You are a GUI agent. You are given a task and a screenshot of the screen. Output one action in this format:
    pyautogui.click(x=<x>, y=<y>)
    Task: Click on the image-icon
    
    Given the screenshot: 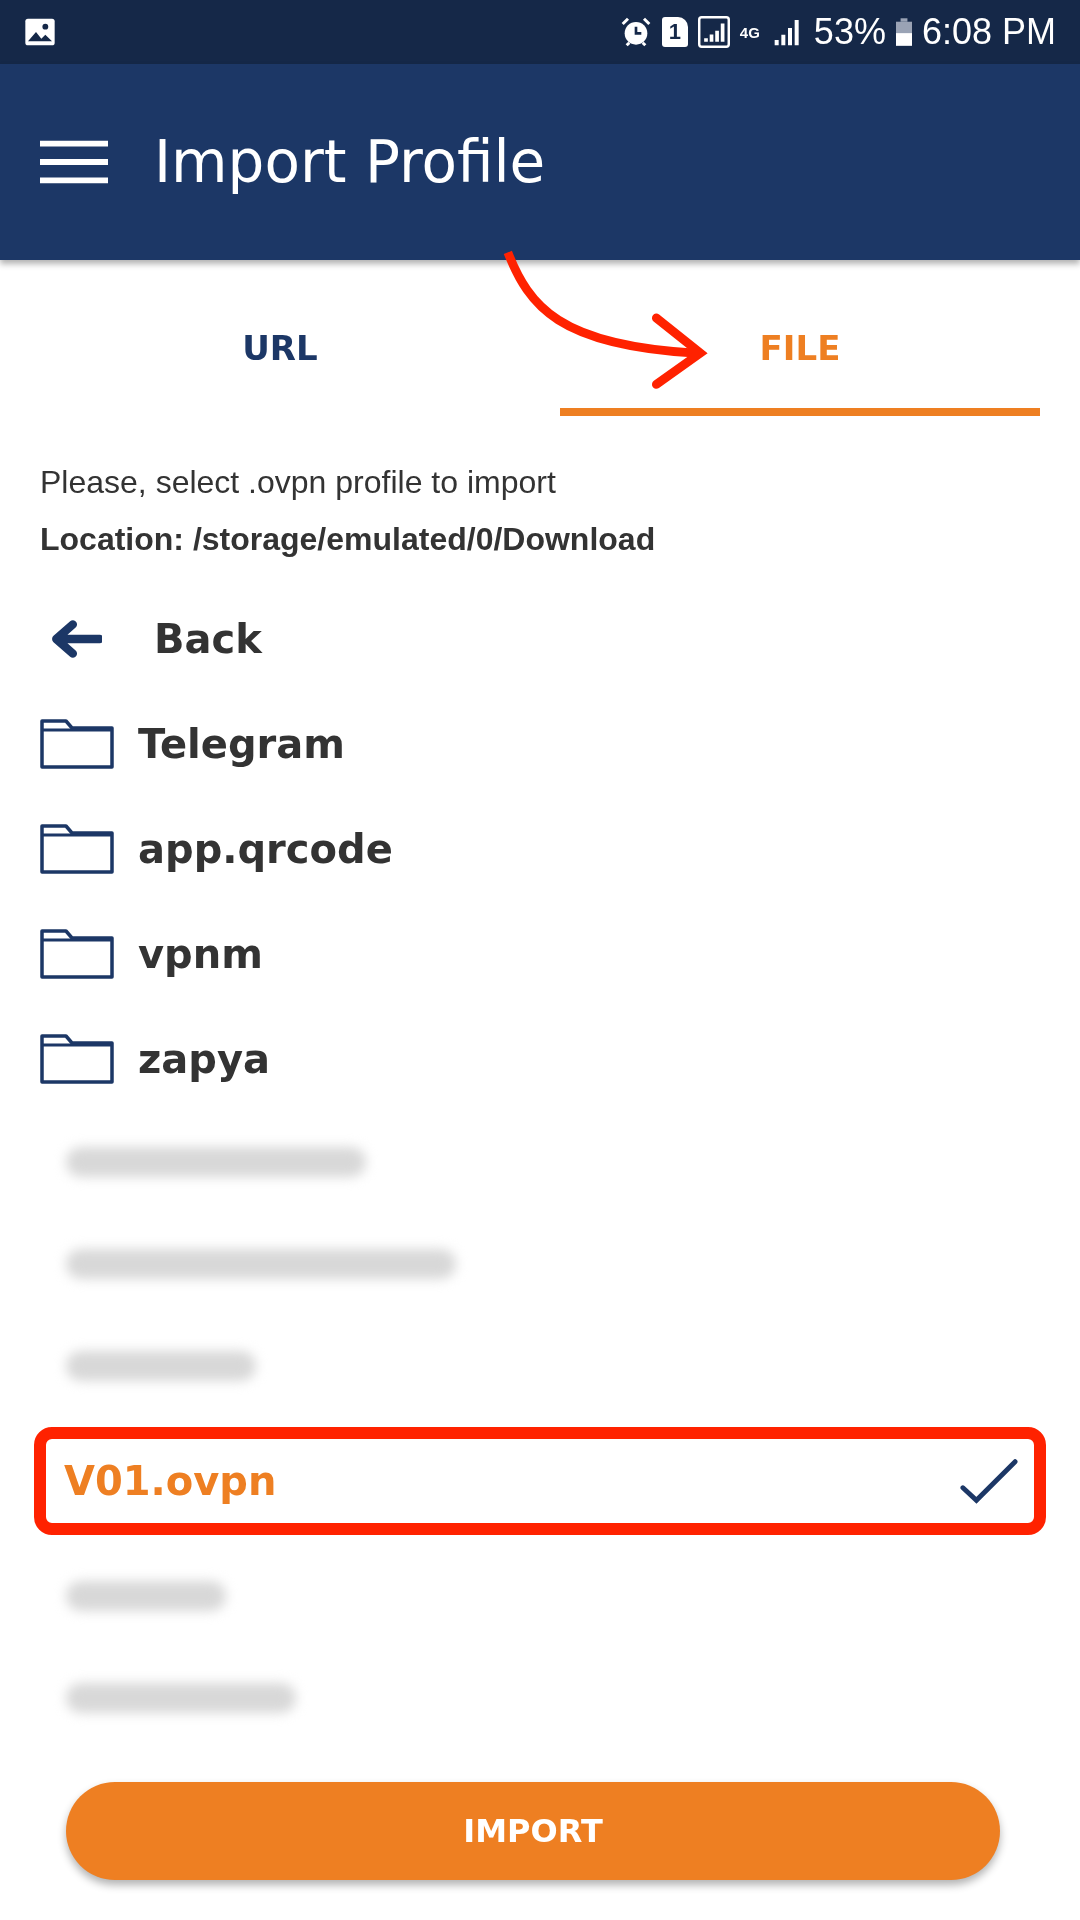 What is the action you would take?
    pyautogui.click(x=40, y=32)
    